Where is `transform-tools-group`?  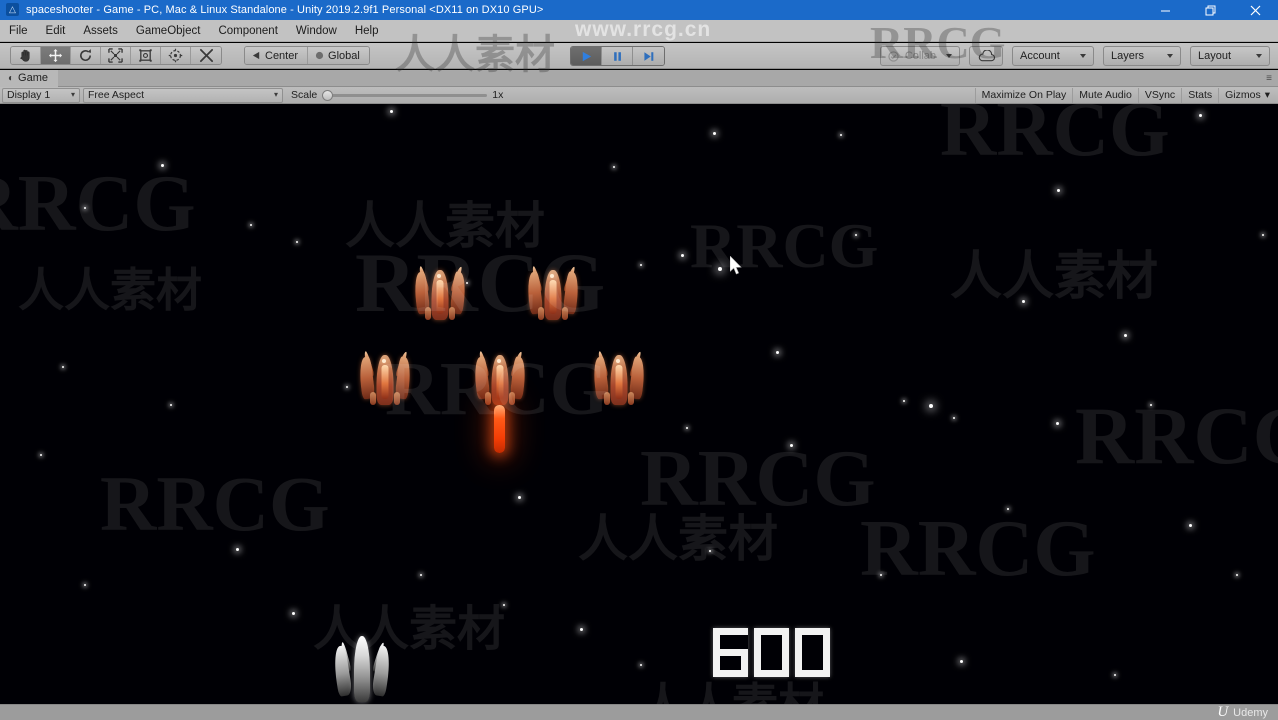 transform-tools-group is located at coordinates (116, 55).